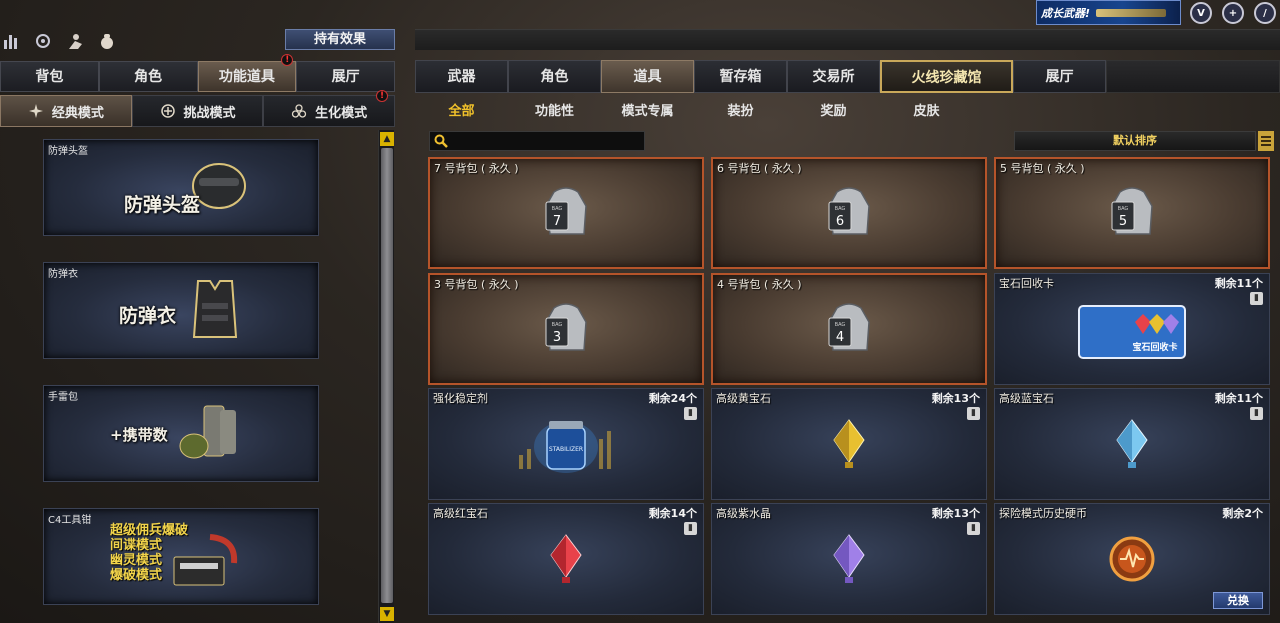  What do you see at coordinates (1066, 13) in the screenshot?
I see `promo-text: 成长武器!` at bounding box center [1066, 13].